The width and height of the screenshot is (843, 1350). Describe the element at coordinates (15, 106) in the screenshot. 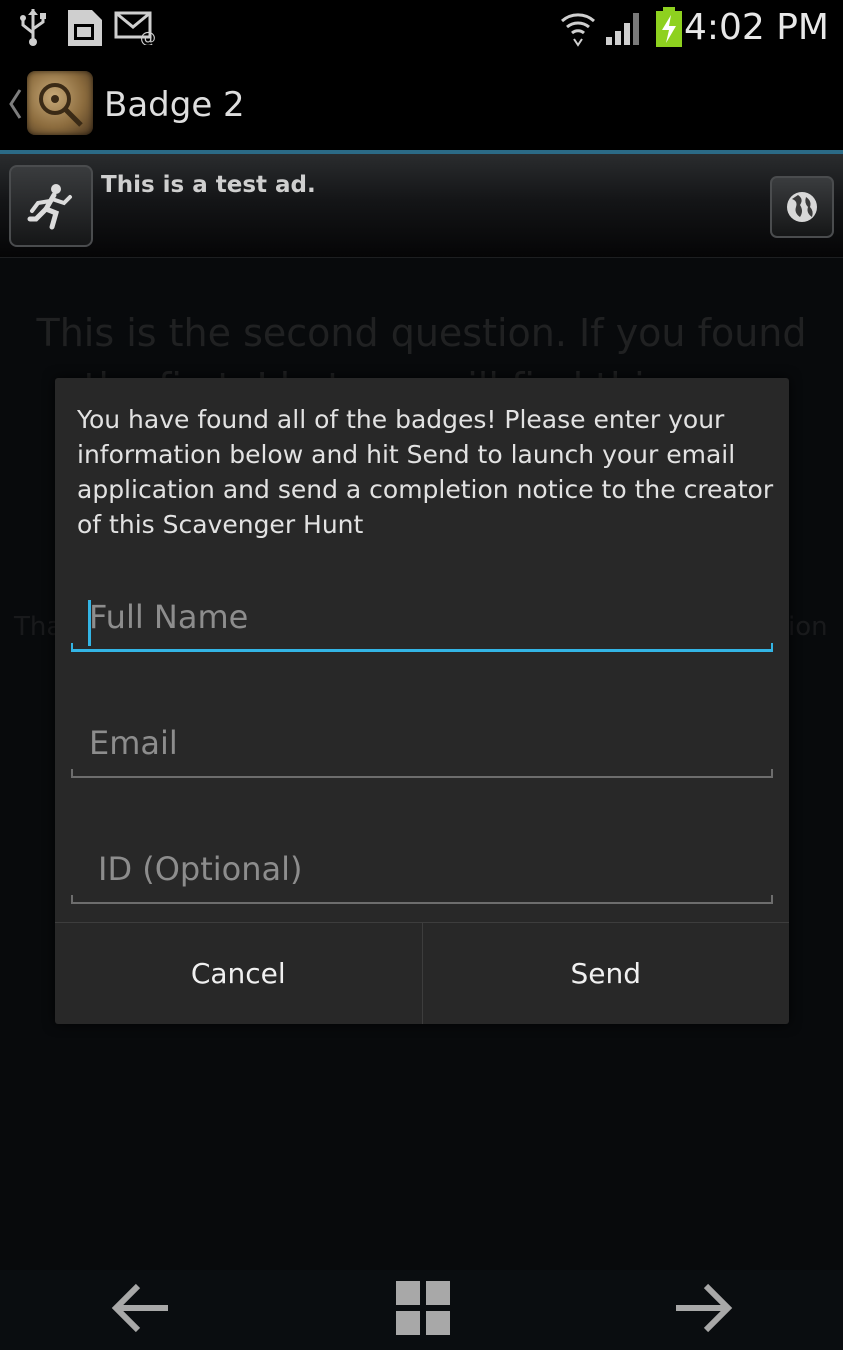

I see `up-caret-icon` at that location.